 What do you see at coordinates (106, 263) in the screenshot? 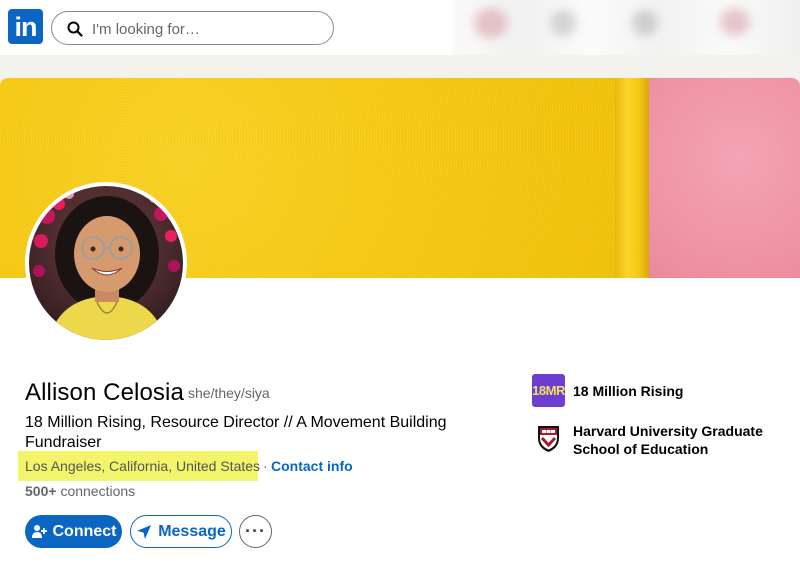
I see `profile-photo` at bounding box center [106, 263].